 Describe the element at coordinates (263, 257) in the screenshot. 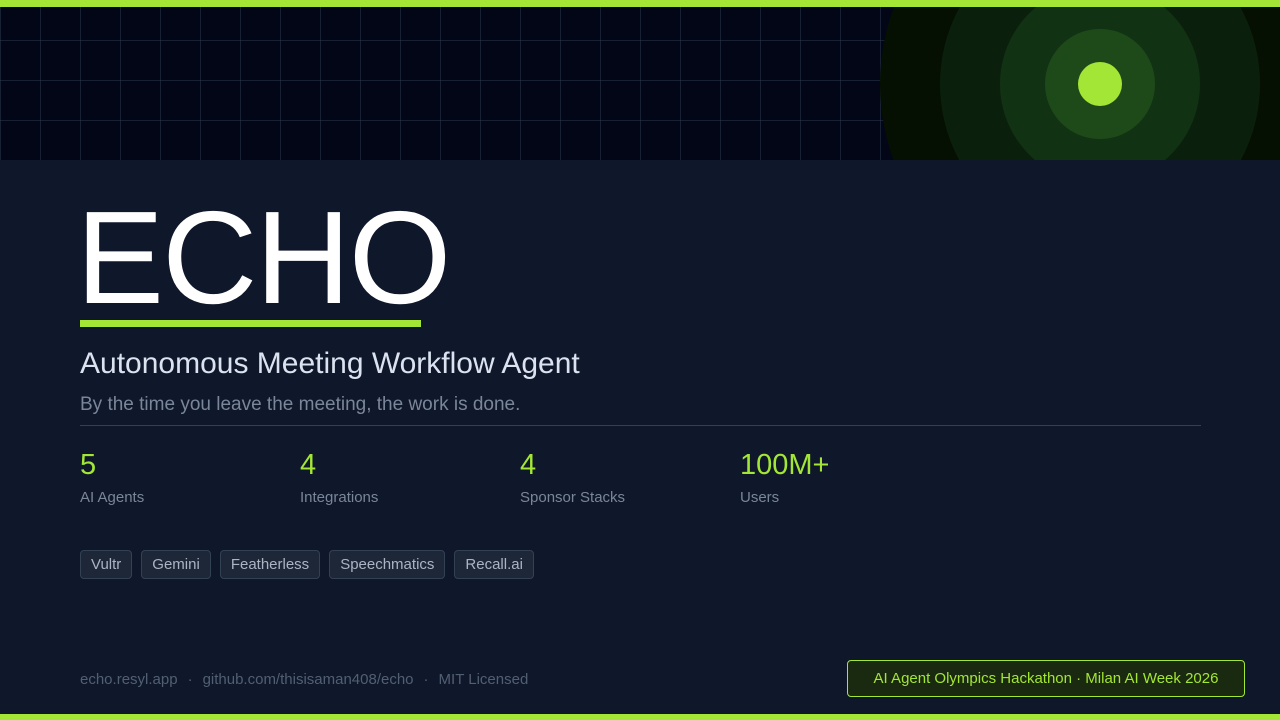

I see `brand-title: ECHO` at that location.